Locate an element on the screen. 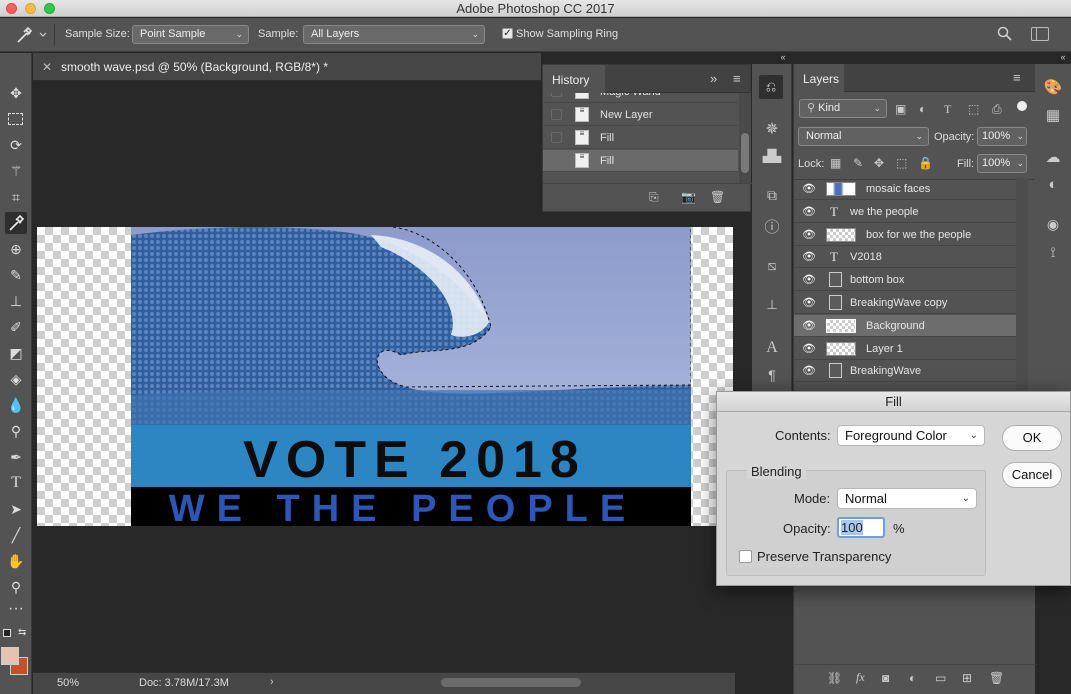  search-icon is located at coordinates (1005, 34).